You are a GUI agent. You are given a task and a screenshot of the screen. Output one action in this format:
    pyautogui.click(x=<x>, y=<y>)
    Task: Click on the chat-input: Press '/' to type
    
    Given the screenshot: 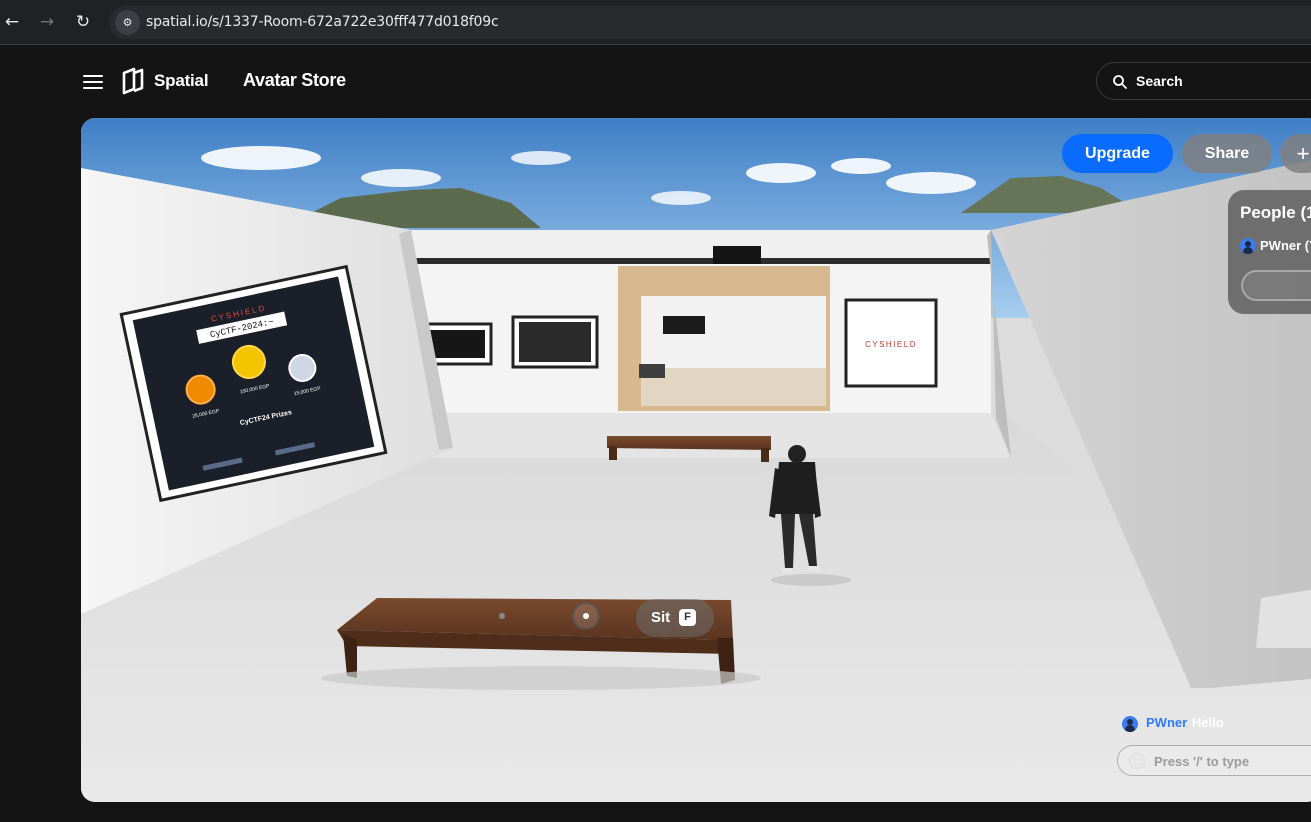 What is the action you would take?
    pyautogui.click(x=1214, y=760)
    